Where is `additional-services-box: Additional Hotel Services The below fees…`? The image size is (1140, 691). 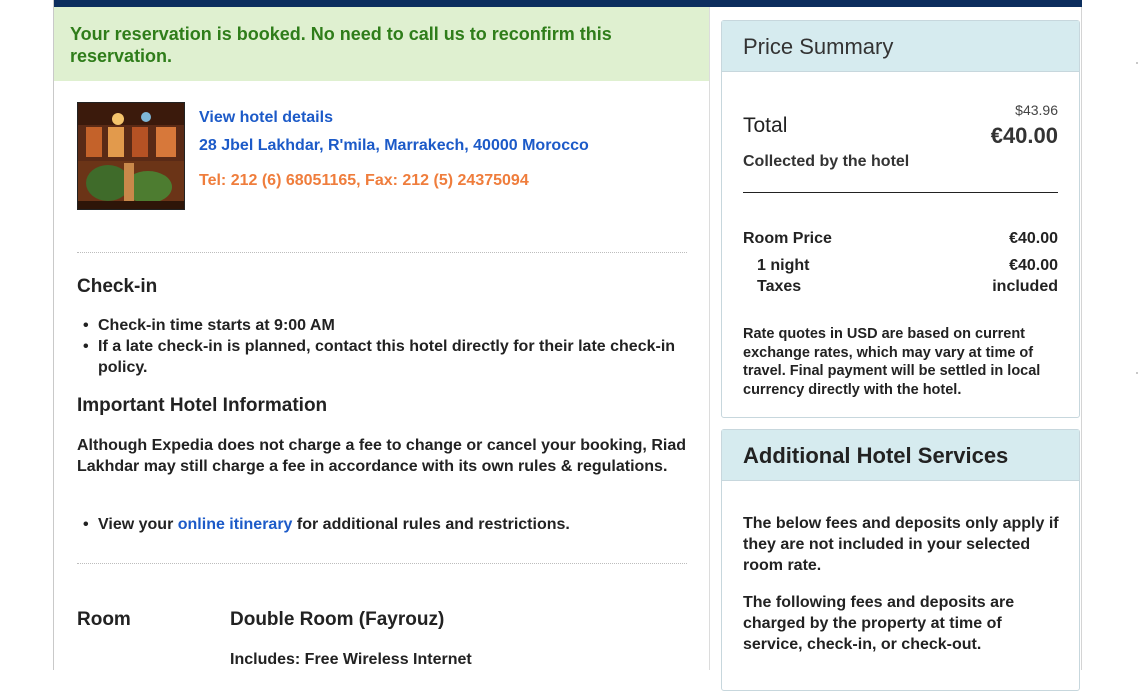
additional-services-box: Additional Hotel Services The below fees… is located at coordinates (900, 560).